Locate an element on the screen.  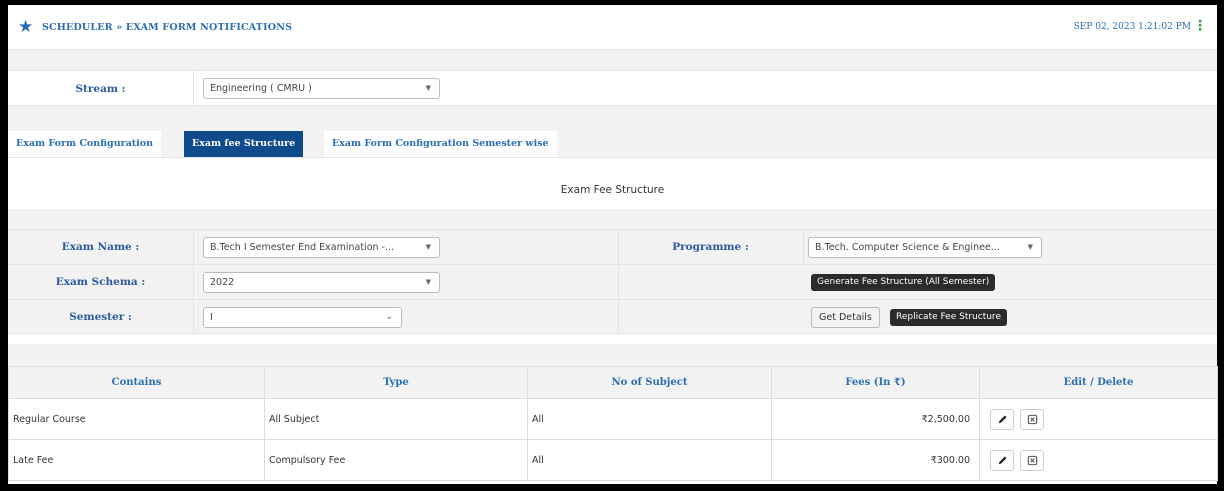
table-row: Late Fee Compulsory Fee All ₹300.00 is located at coordinates (613, 460).